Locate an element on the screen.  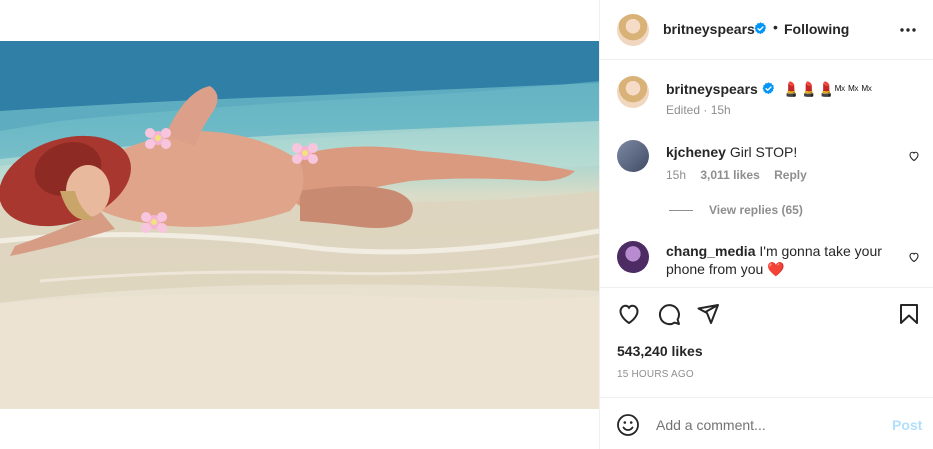
more-options-icon is located at coordinates (908, 30).